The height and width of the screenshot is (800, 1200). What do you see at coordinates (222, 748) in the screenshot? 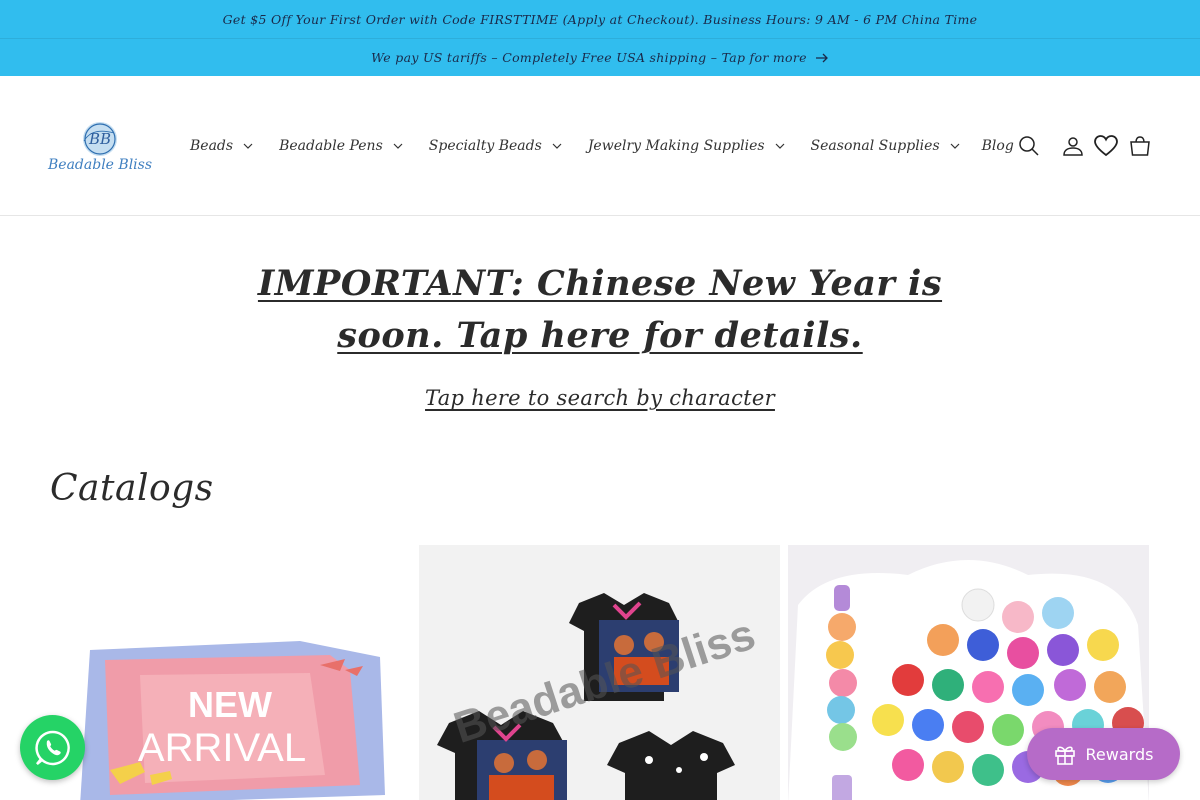
I see `new-arrival-text-line2: ARRIVAL` at bounding box center [222, 748].